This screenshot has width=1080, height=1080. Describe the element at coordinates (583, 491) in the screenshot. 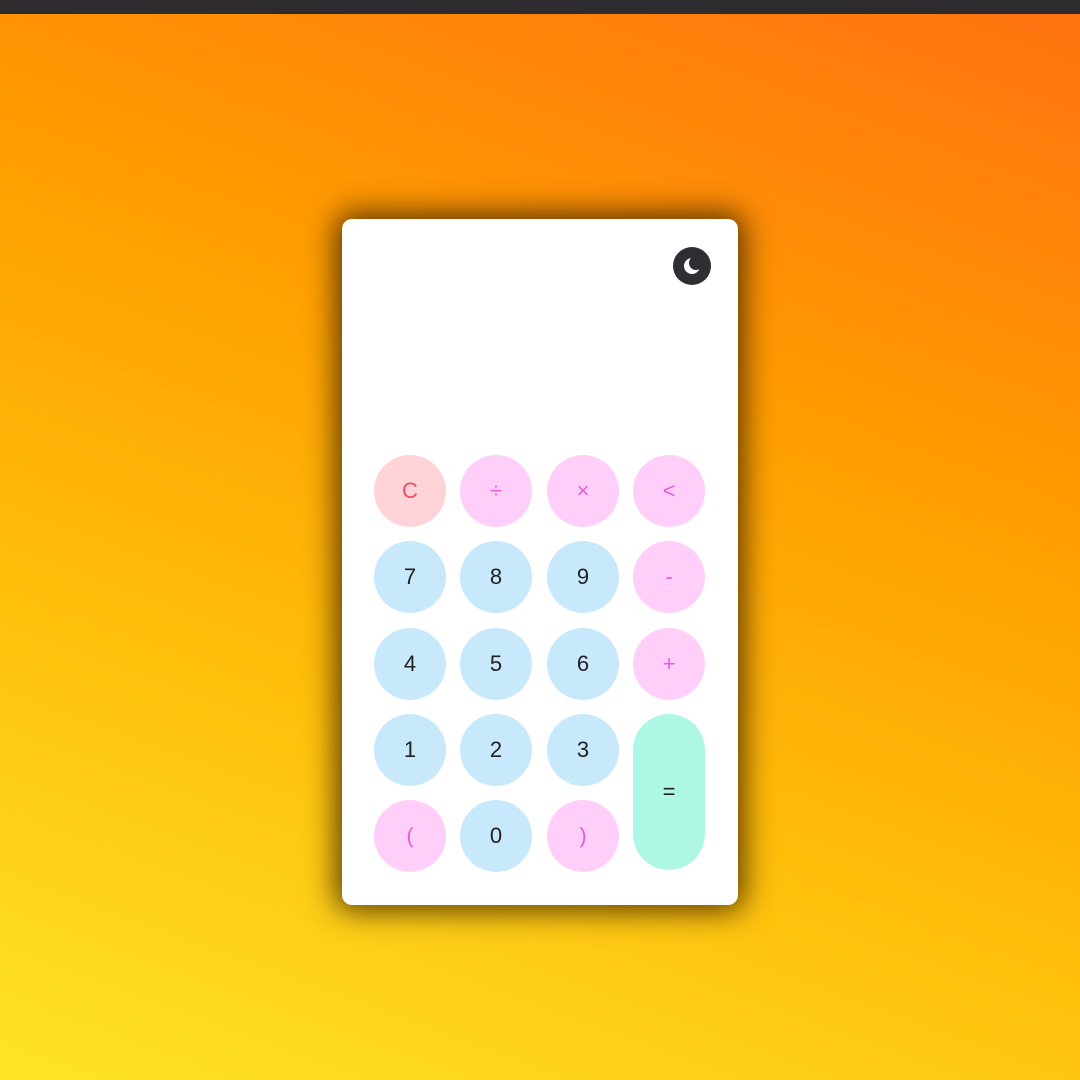

I see `multiply-button: ×` at that location.